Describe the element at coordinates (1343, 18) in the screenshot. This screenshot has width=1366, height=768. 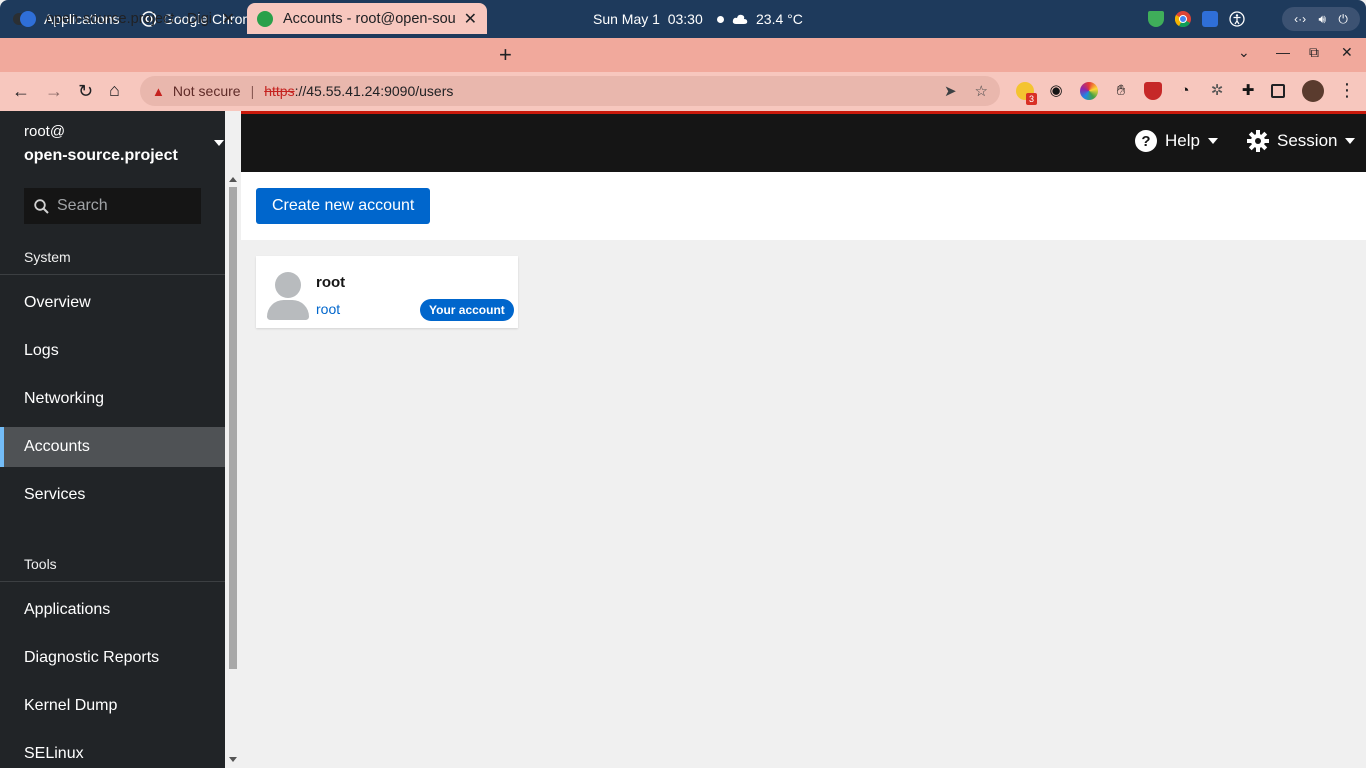
I see `power-icon: ⏻` at that location.